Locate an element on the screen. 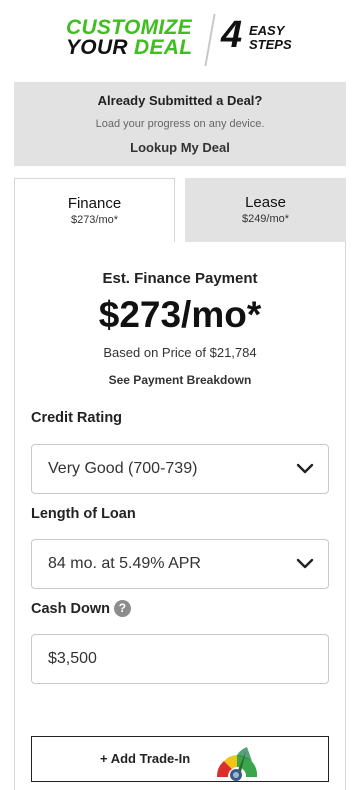 This screenshot has width=360, height=790. steps-text: EASY STEPS is located at coordinates (270, 38).